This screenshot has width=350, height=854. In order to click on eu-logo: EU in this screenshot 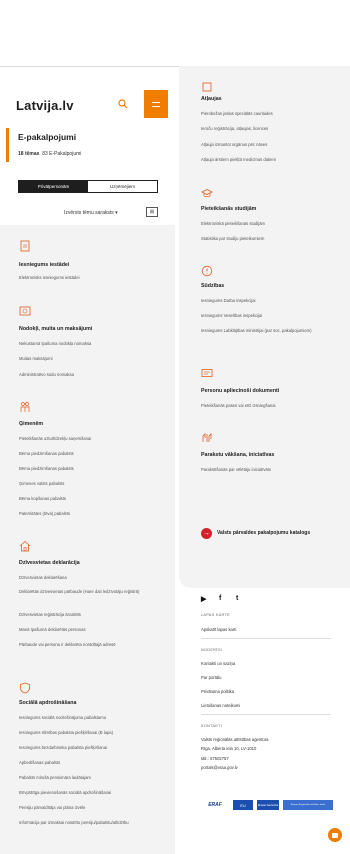, I will do `click(243, 805)`.